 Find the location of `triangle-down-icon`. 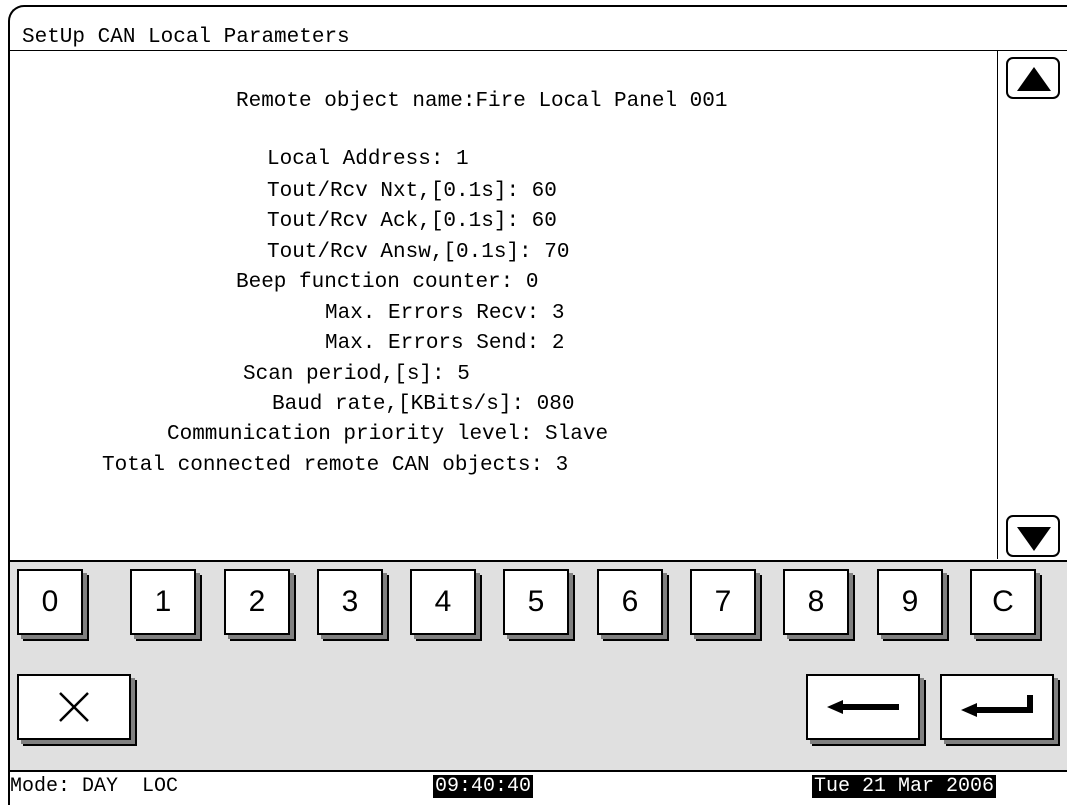

triangle-down-icon is located at coordinates (1034, 539).